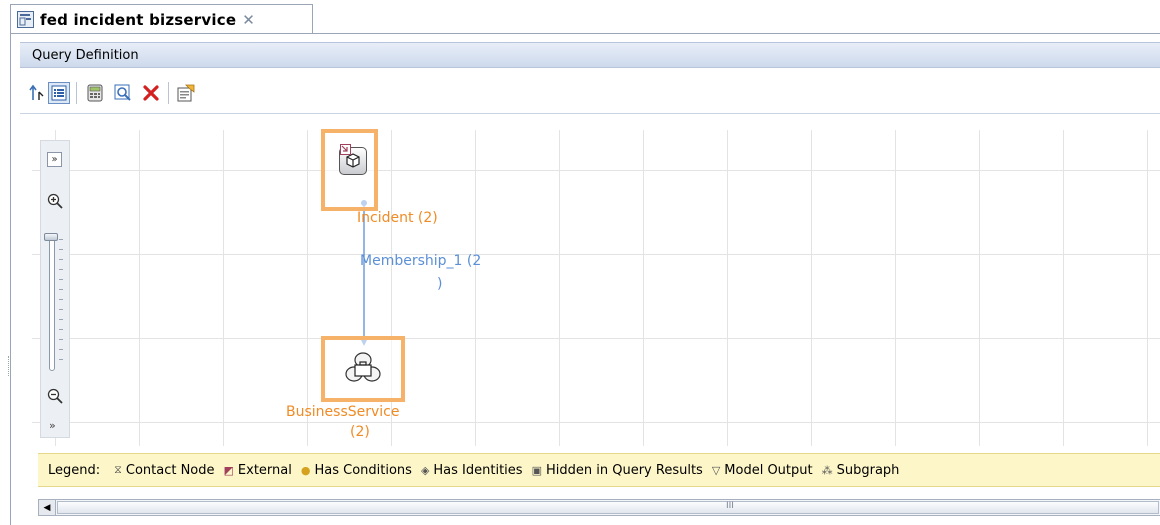 The width and height of the screenshot is (1160, 525). I want to click on legend-item-external: ◩ External, so click(257, 470).